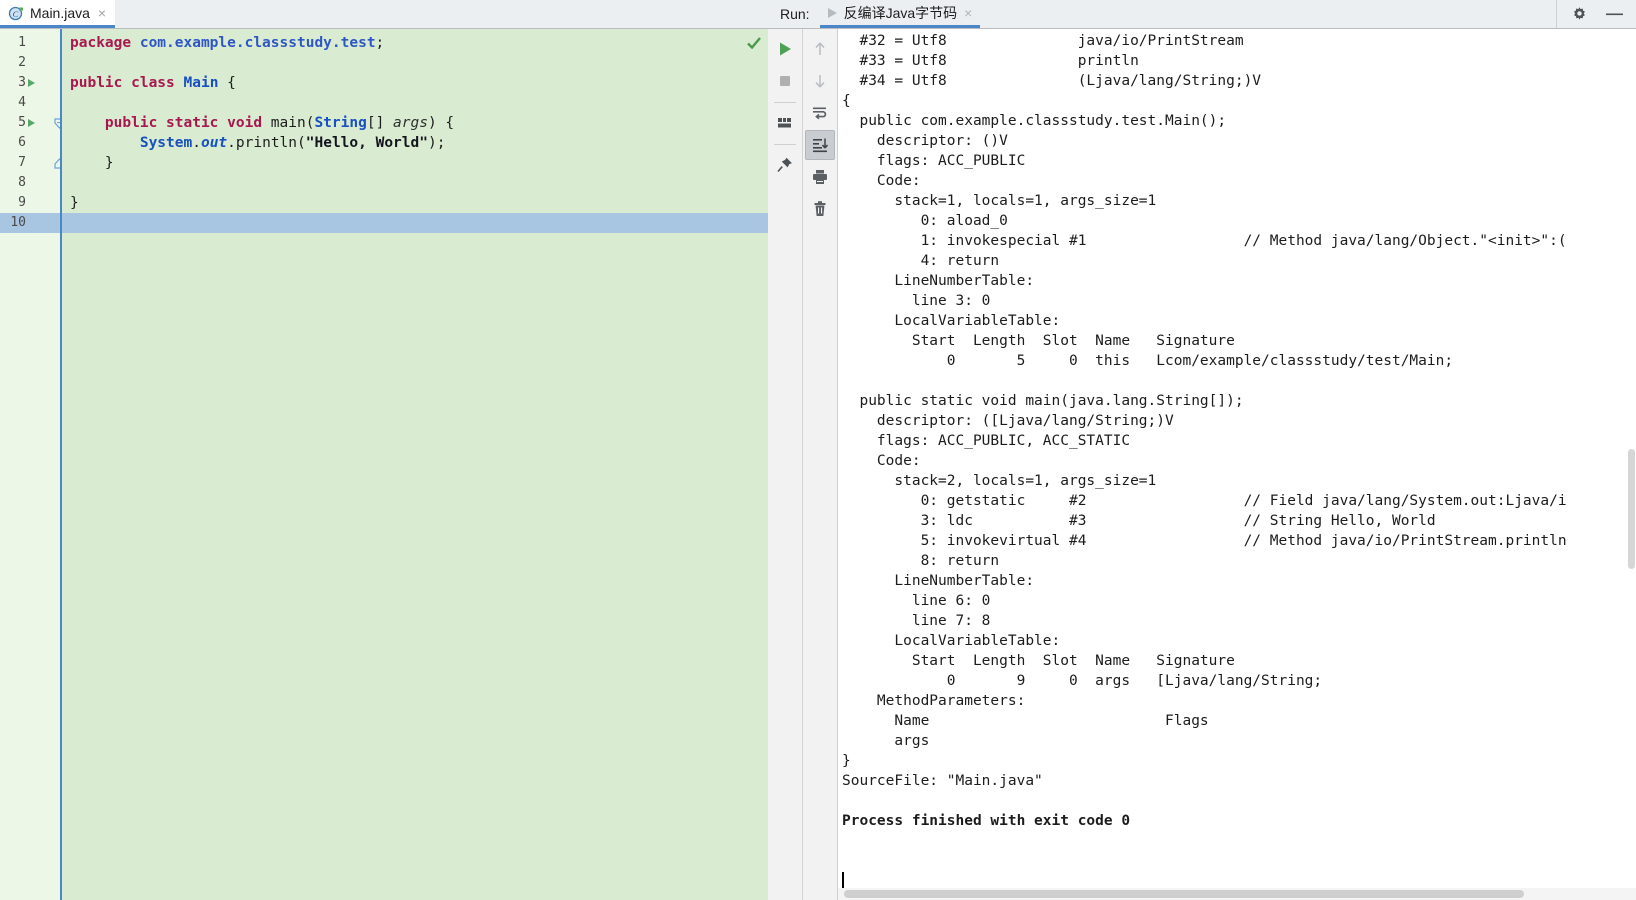 Image resolution: width=1636 pixels, height=900 pixels. What do you see at coordinates (785, 102) in the screenshot?
I see `toolbar-separator` at bounding box center [785, 102].